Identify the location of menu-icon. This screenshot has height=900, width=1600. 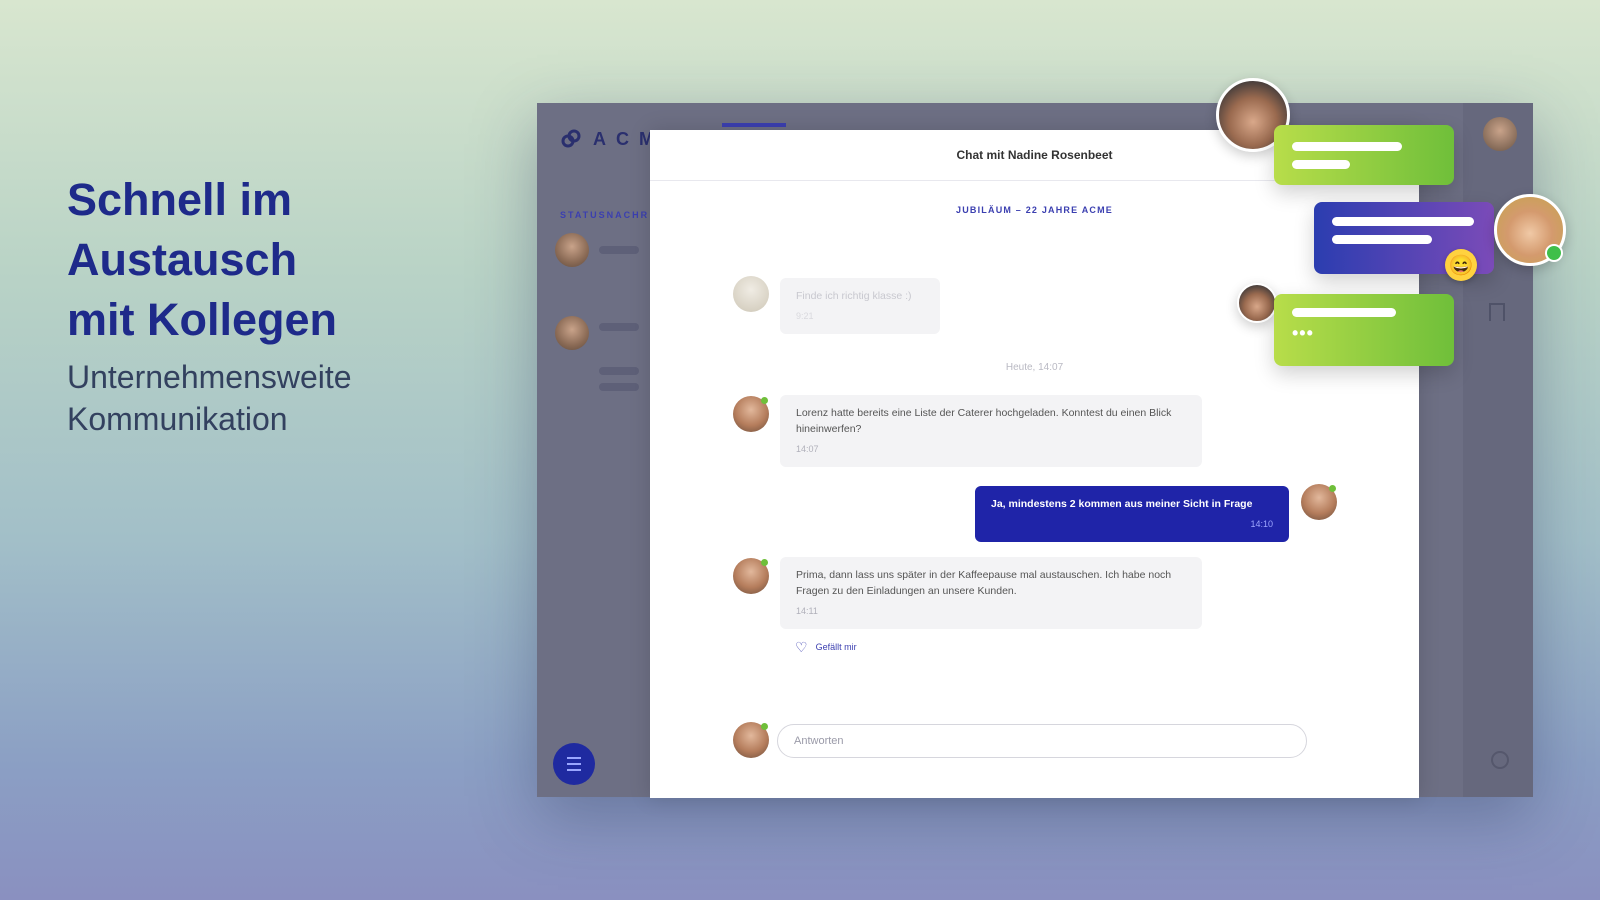
(574, 764).